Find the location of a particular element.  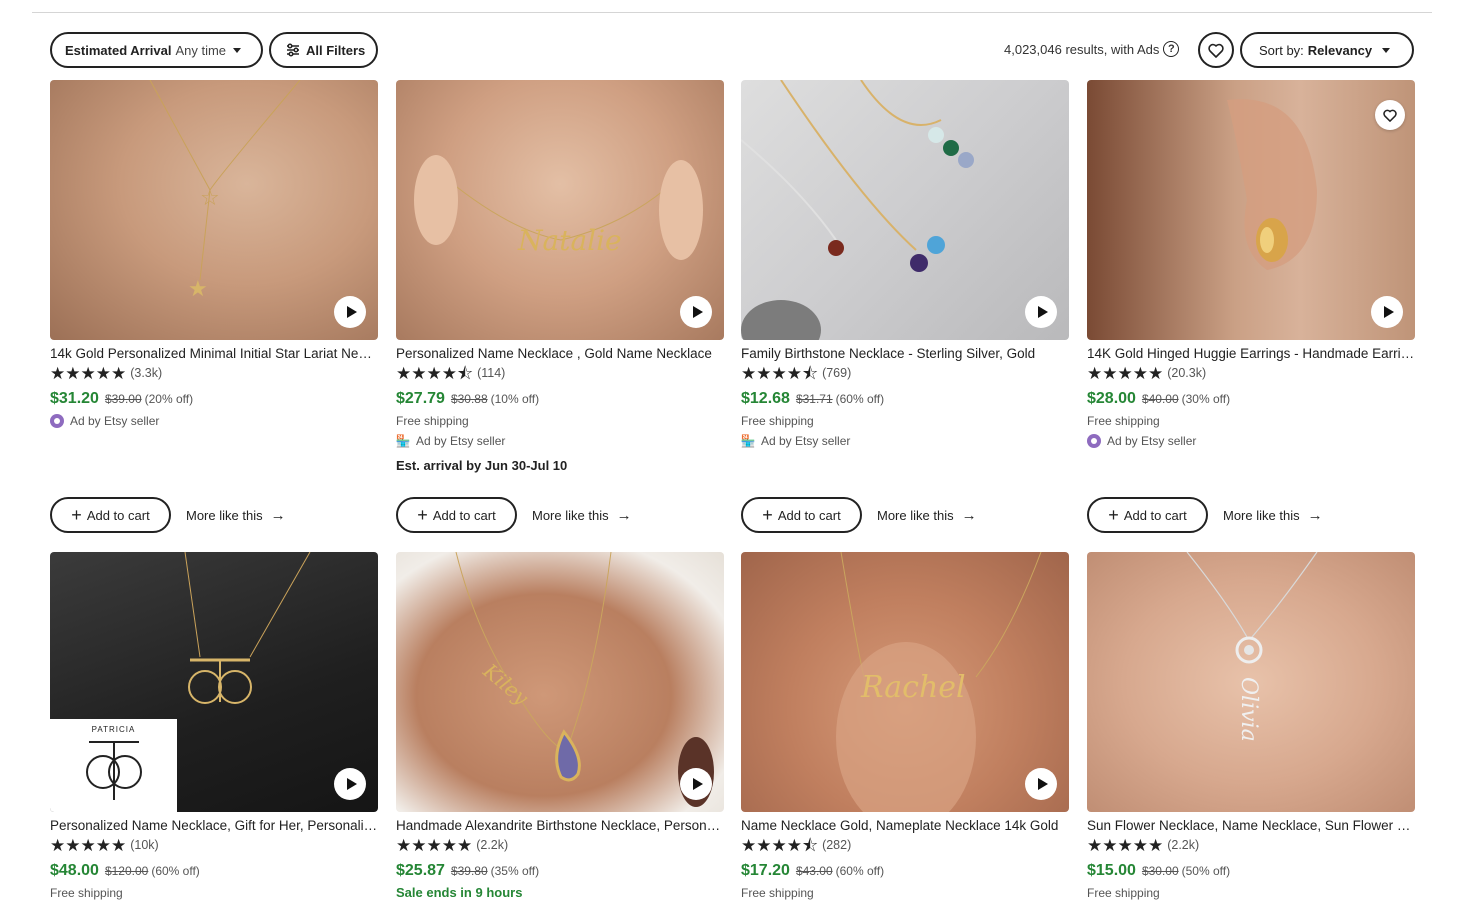

all-filters-button: All Filters is located at coordinates (323, 50).